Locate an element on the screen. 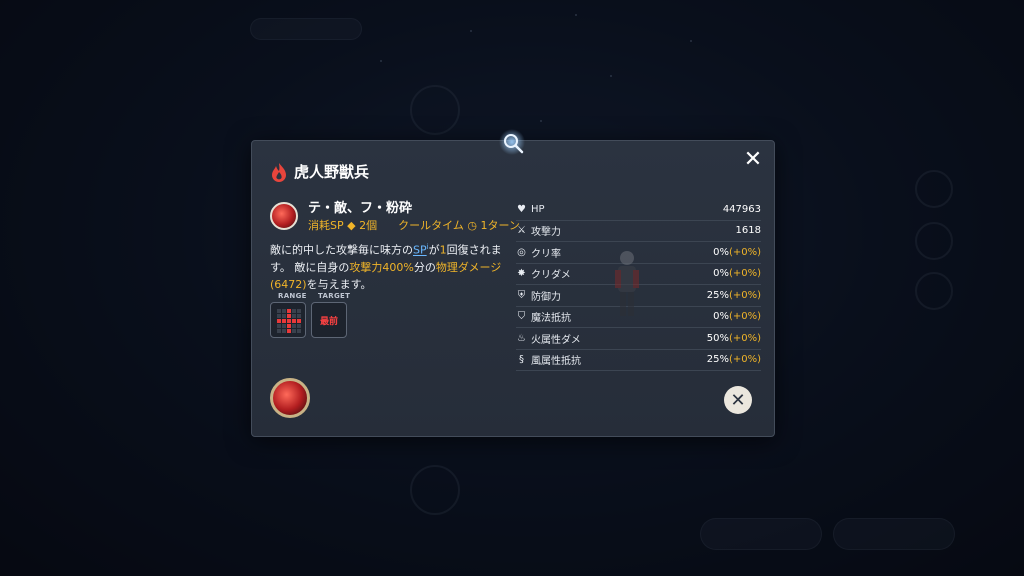 Image resolution: width=1024 pixels, height=576 pixels. sp-cost-label: 消耗SP is located at coordinates (326, 225).